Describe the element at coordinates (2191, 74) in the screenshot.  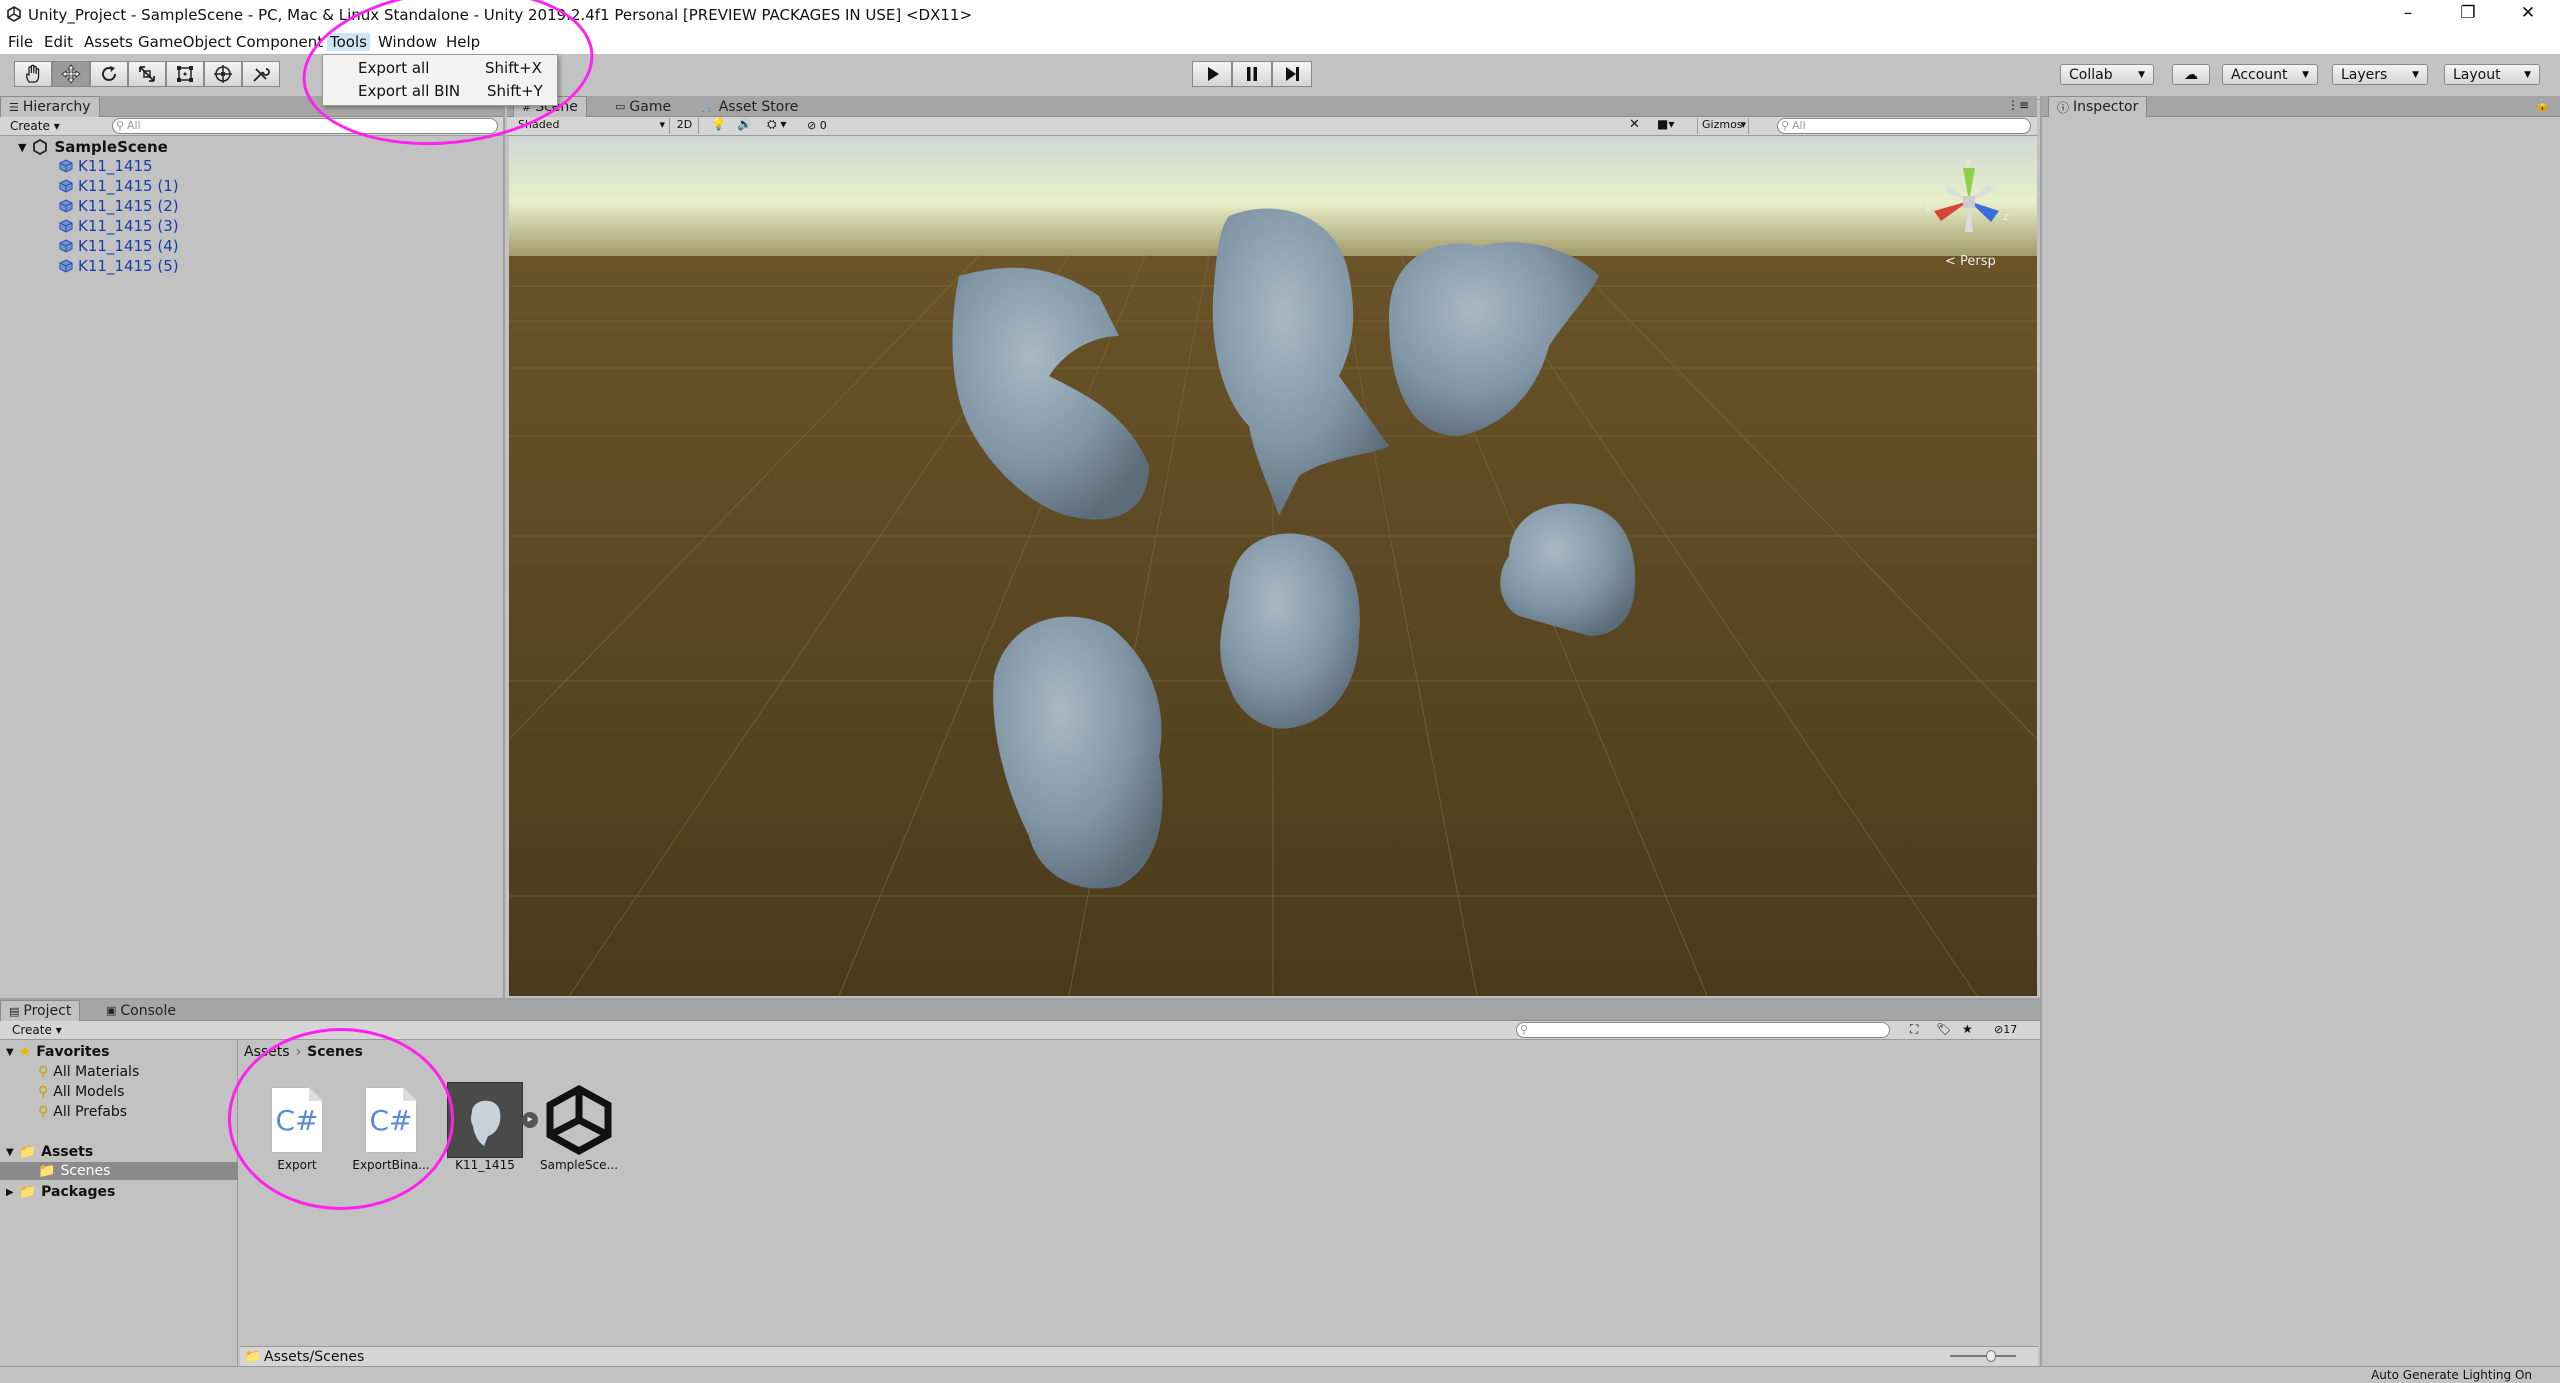
I see `cloud-button: ☁` at that location.